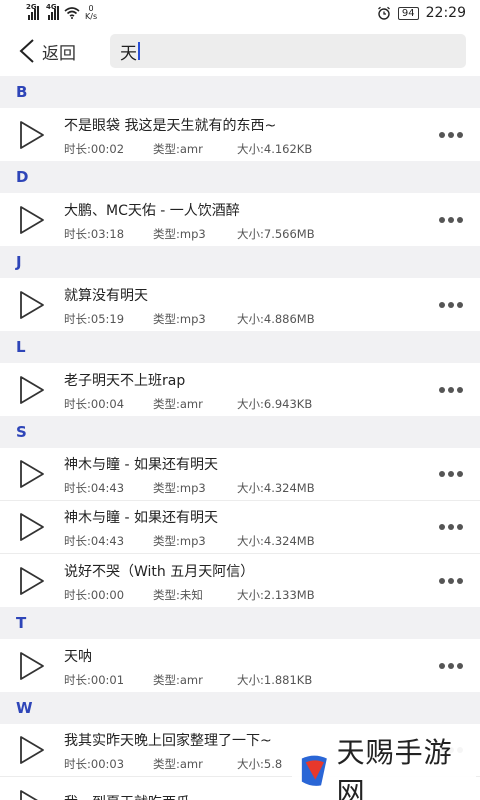 This screenshot has width=480, height=800. What do you see at coordinates (383, 13) in the screenshot?
I see `alarm-icon` at bounding box center [383, 13].